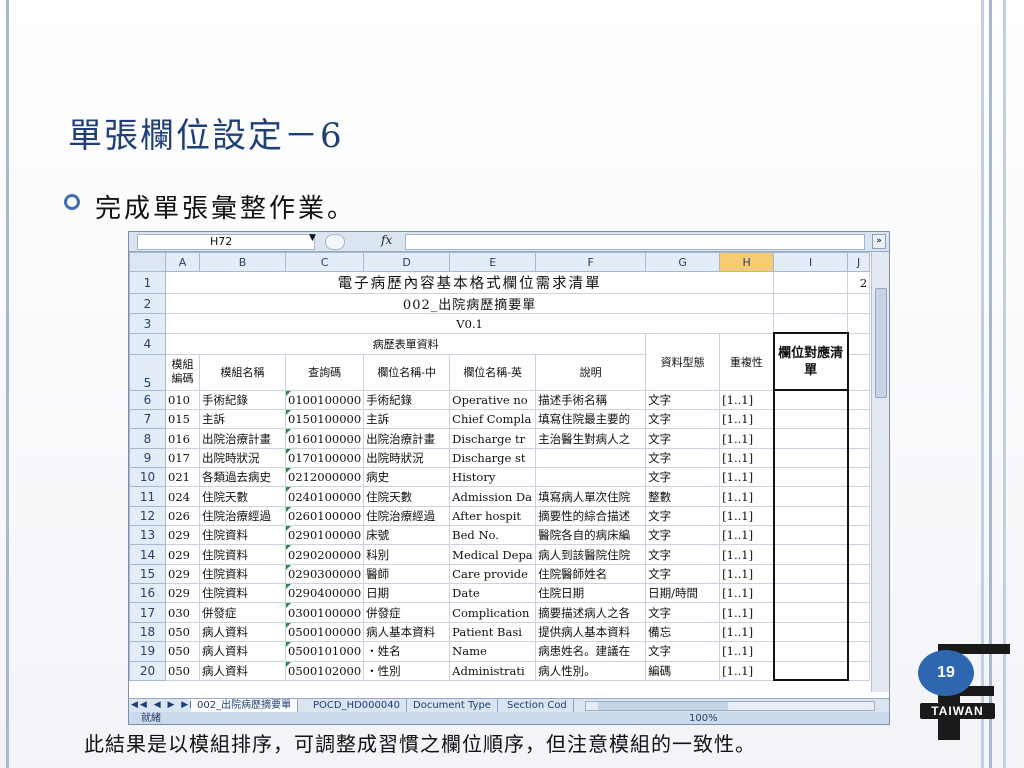 This screenshot has width=1024, height=768. I want to click on row-header: 5, so click(147, 372).